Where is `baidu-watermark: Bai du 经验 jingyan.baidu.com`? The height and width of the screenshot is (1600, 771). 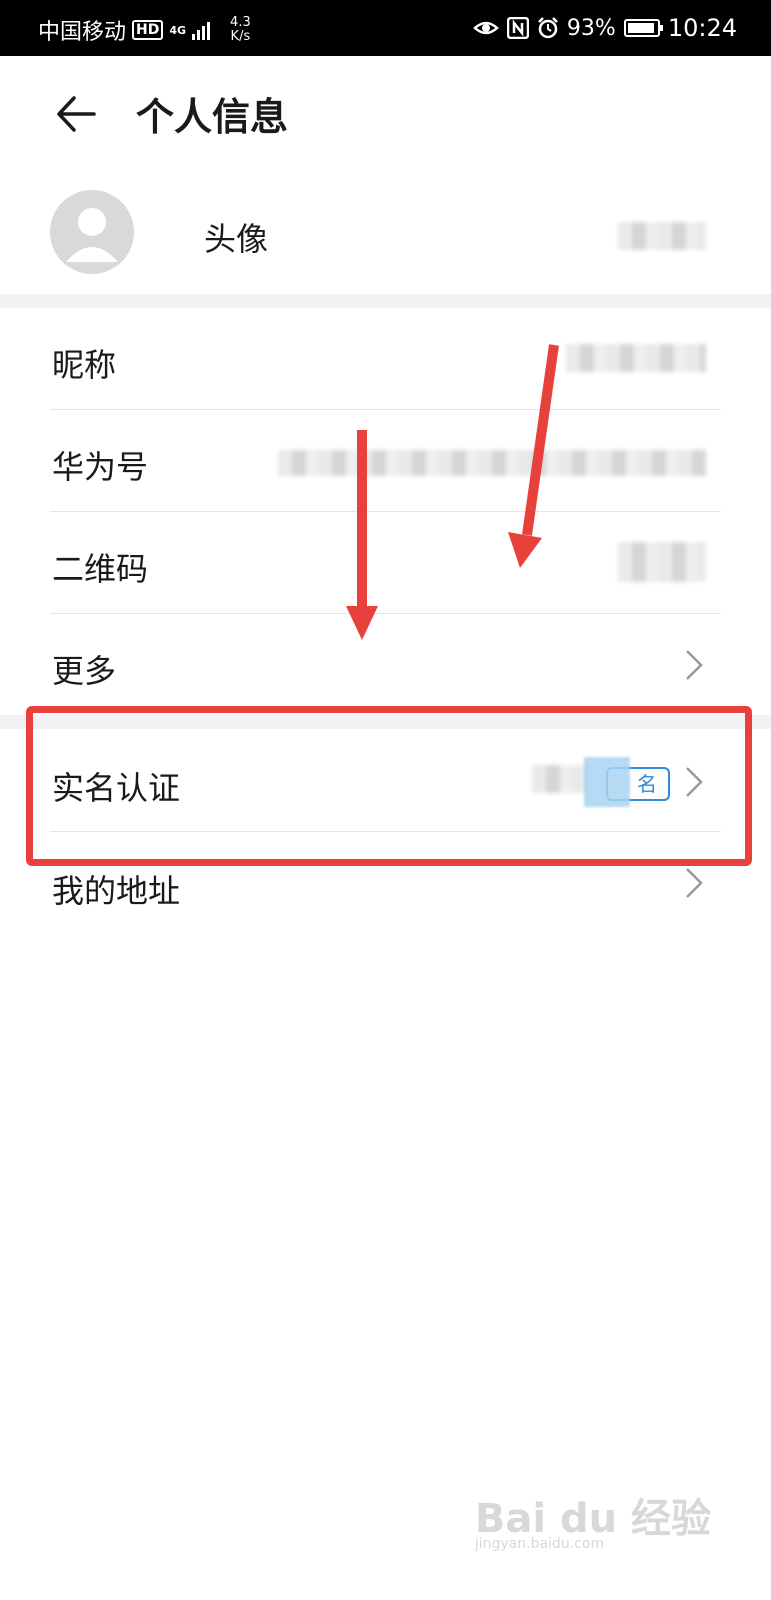 baidu-watermark: Bai du 经验 jingyan.baidu.com is located at coordinates (593, 1519).